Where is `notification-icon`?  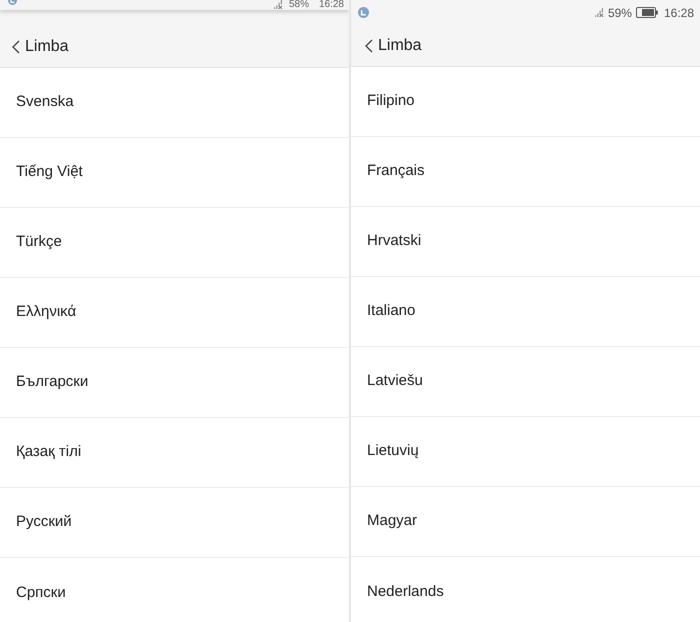
notification-icon is located at coordinates (363, 12).